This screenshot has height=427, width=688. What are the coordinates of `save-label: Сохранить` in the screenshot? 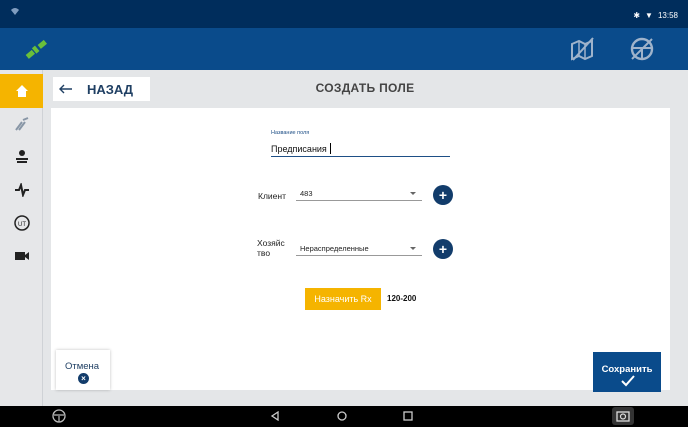 It's located at (627, 369).